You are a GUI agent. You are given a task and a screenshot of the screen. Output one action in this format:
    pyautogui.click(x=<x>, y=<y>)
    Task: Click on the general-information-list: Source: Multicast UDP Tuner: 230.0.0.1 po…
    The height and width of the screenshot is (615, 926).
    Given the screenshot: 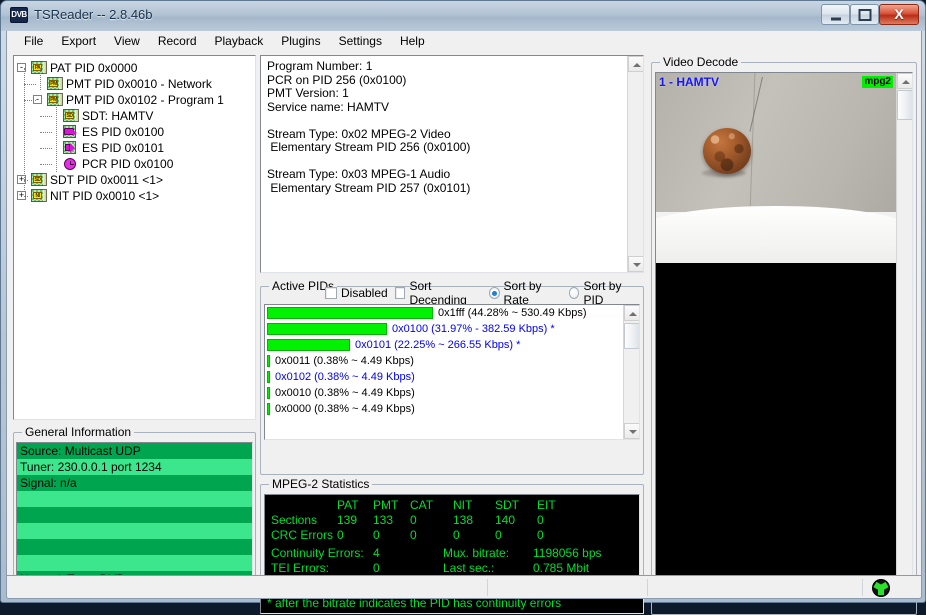 What is the action you would take?
    pyautogui.click(x=134, y=516)
    